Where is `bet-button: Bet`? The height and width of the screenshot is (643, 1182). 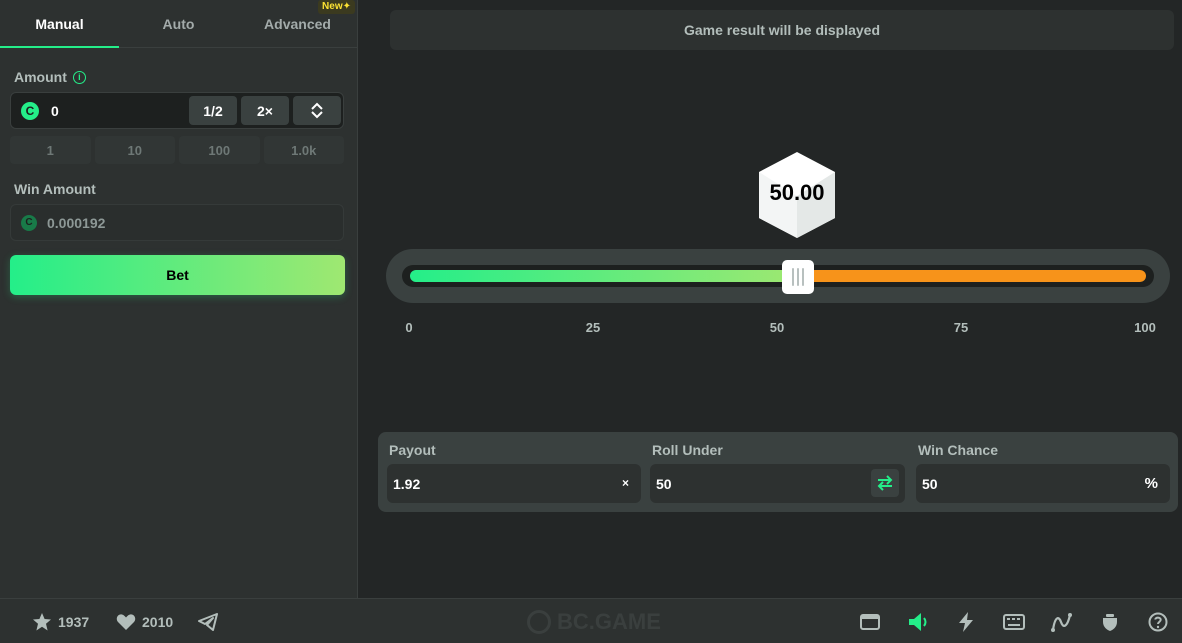
bet-button: Bet is located at coordinates (177, 275).